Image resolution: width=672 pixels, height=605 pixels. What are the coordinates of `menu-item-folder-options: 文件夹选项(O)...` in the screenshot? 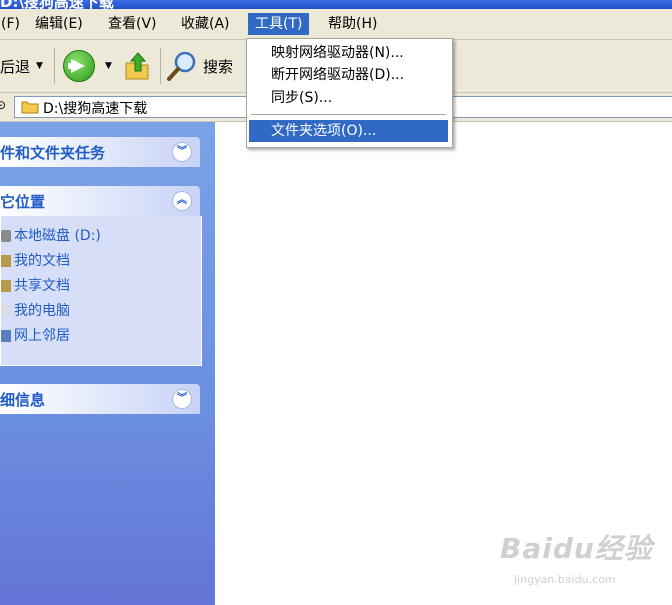 It's located at (348, 131).